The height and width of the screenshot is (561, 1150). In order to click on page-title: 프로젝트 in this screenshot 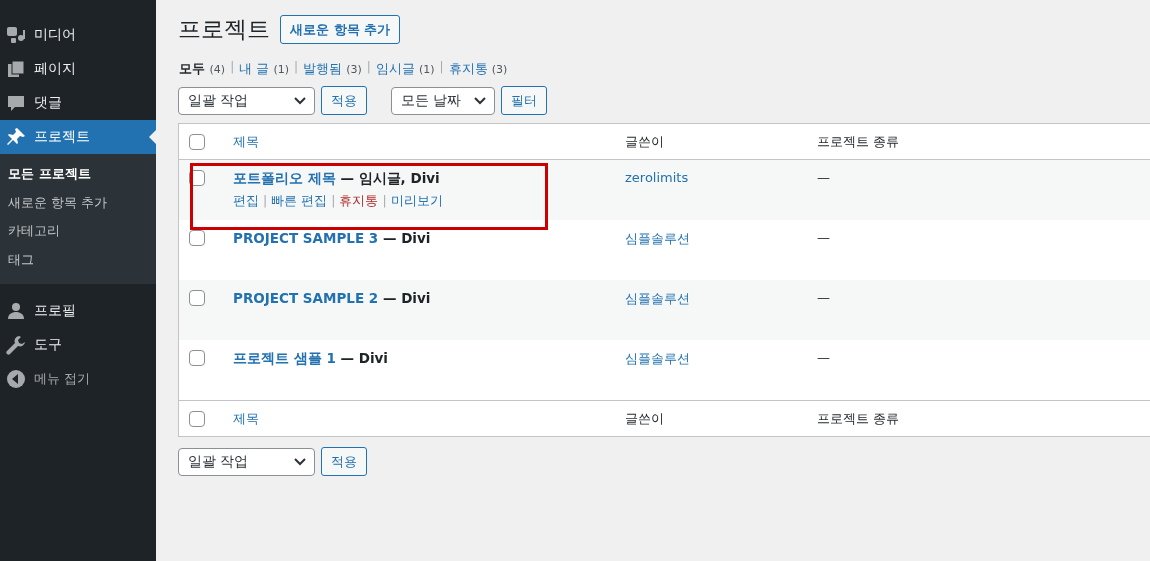, I will do `click(224, 29)`.